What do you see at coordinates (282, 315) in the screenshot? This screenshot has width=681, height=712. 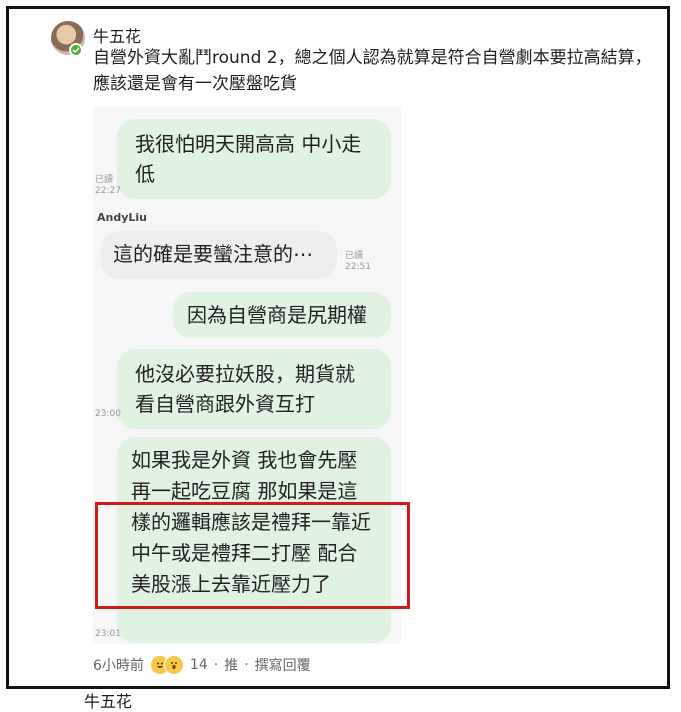 I see `chat-message: 因為自營商是尻期權` at bounding box center [282, 315].